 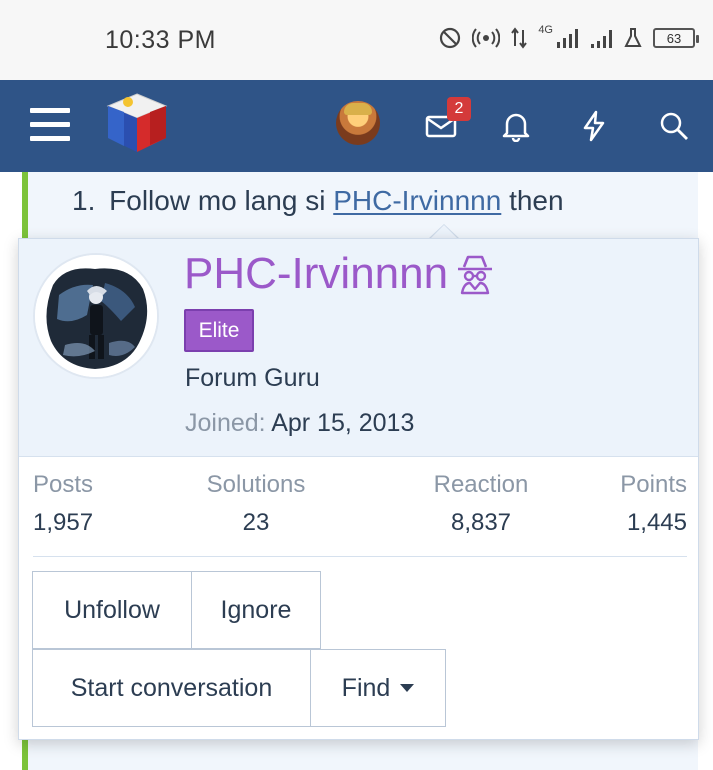 I want to click on list-number: 1., so click(x=84, y=200).